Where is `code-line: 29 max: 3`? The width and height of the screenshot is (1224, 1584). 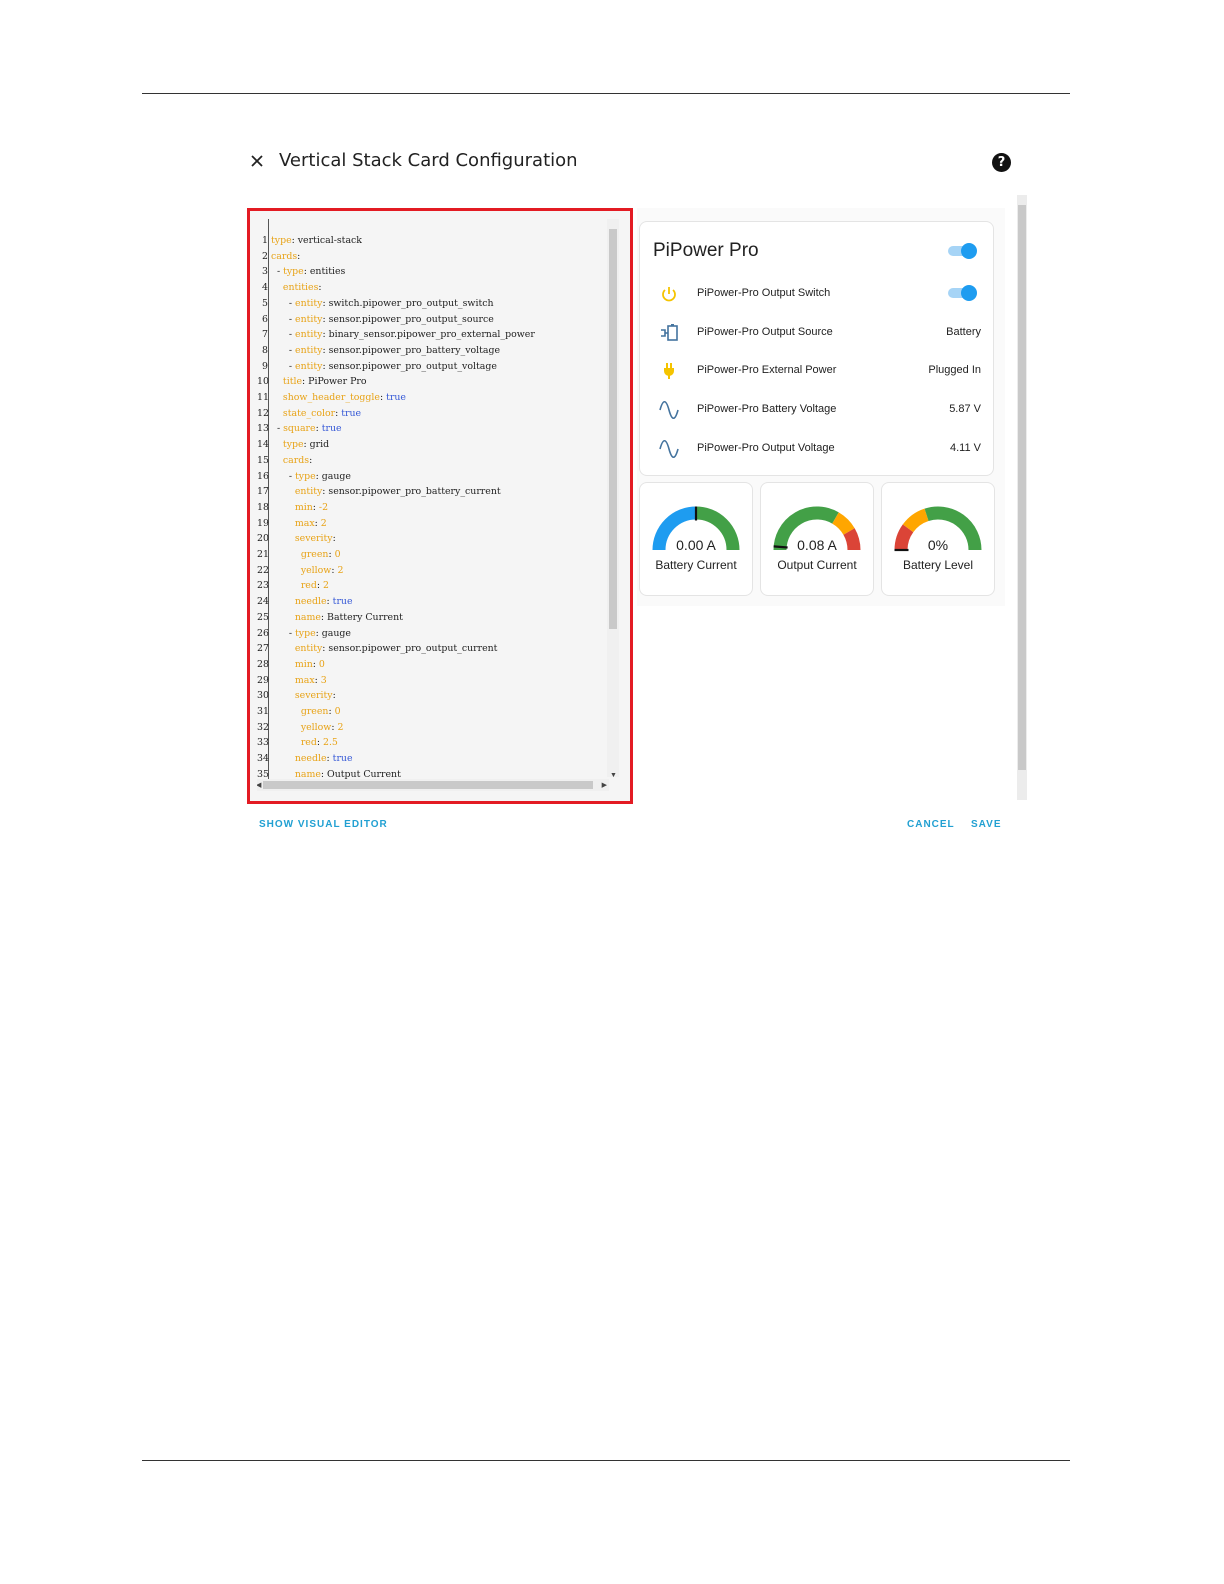 code-line: 29 max: 3 is located at coordinates (292, 681).